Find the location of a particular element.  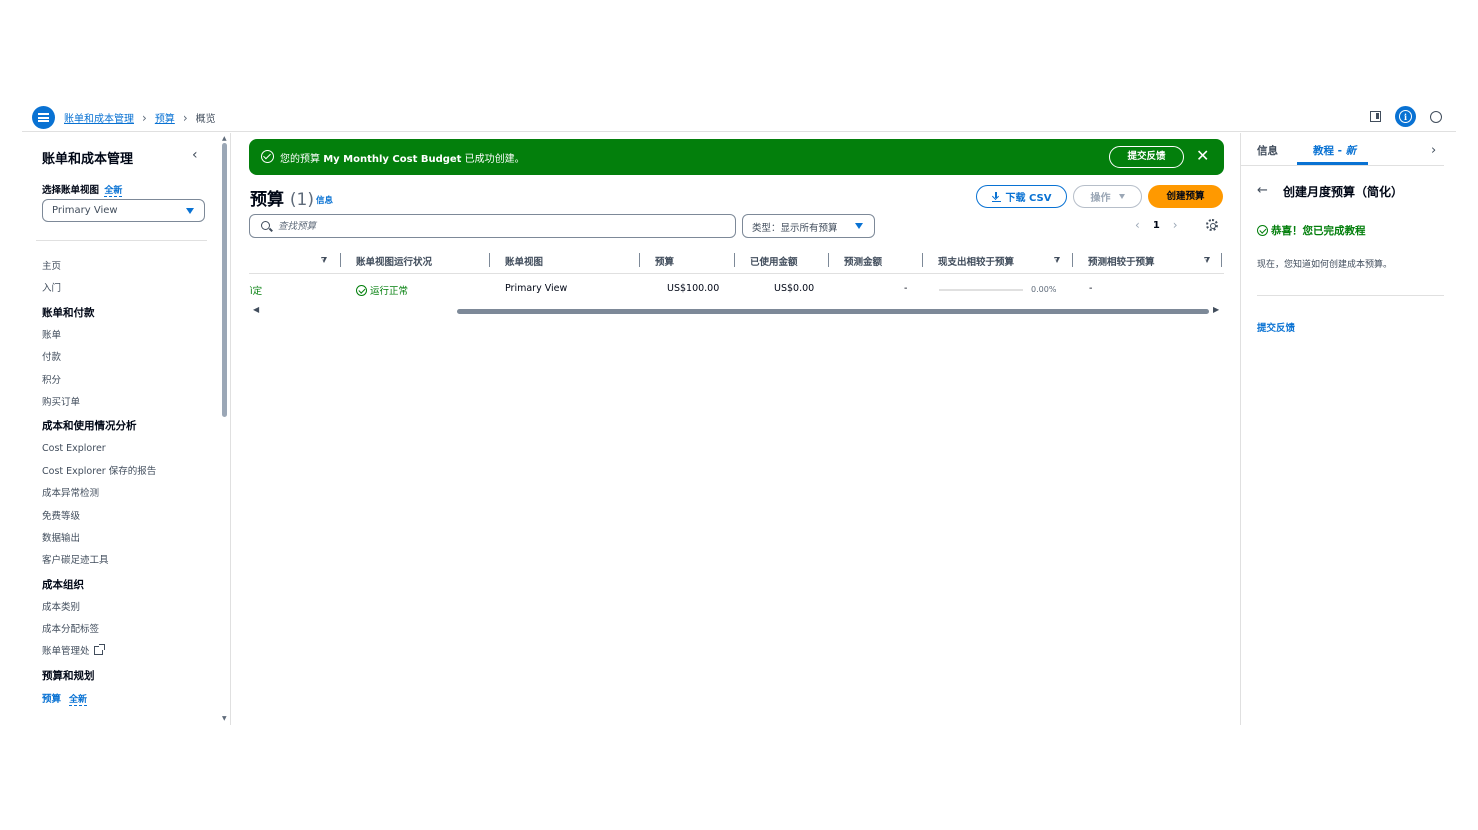

download-csv-button: 下载 CSV is located at coordinates (1021, 196).